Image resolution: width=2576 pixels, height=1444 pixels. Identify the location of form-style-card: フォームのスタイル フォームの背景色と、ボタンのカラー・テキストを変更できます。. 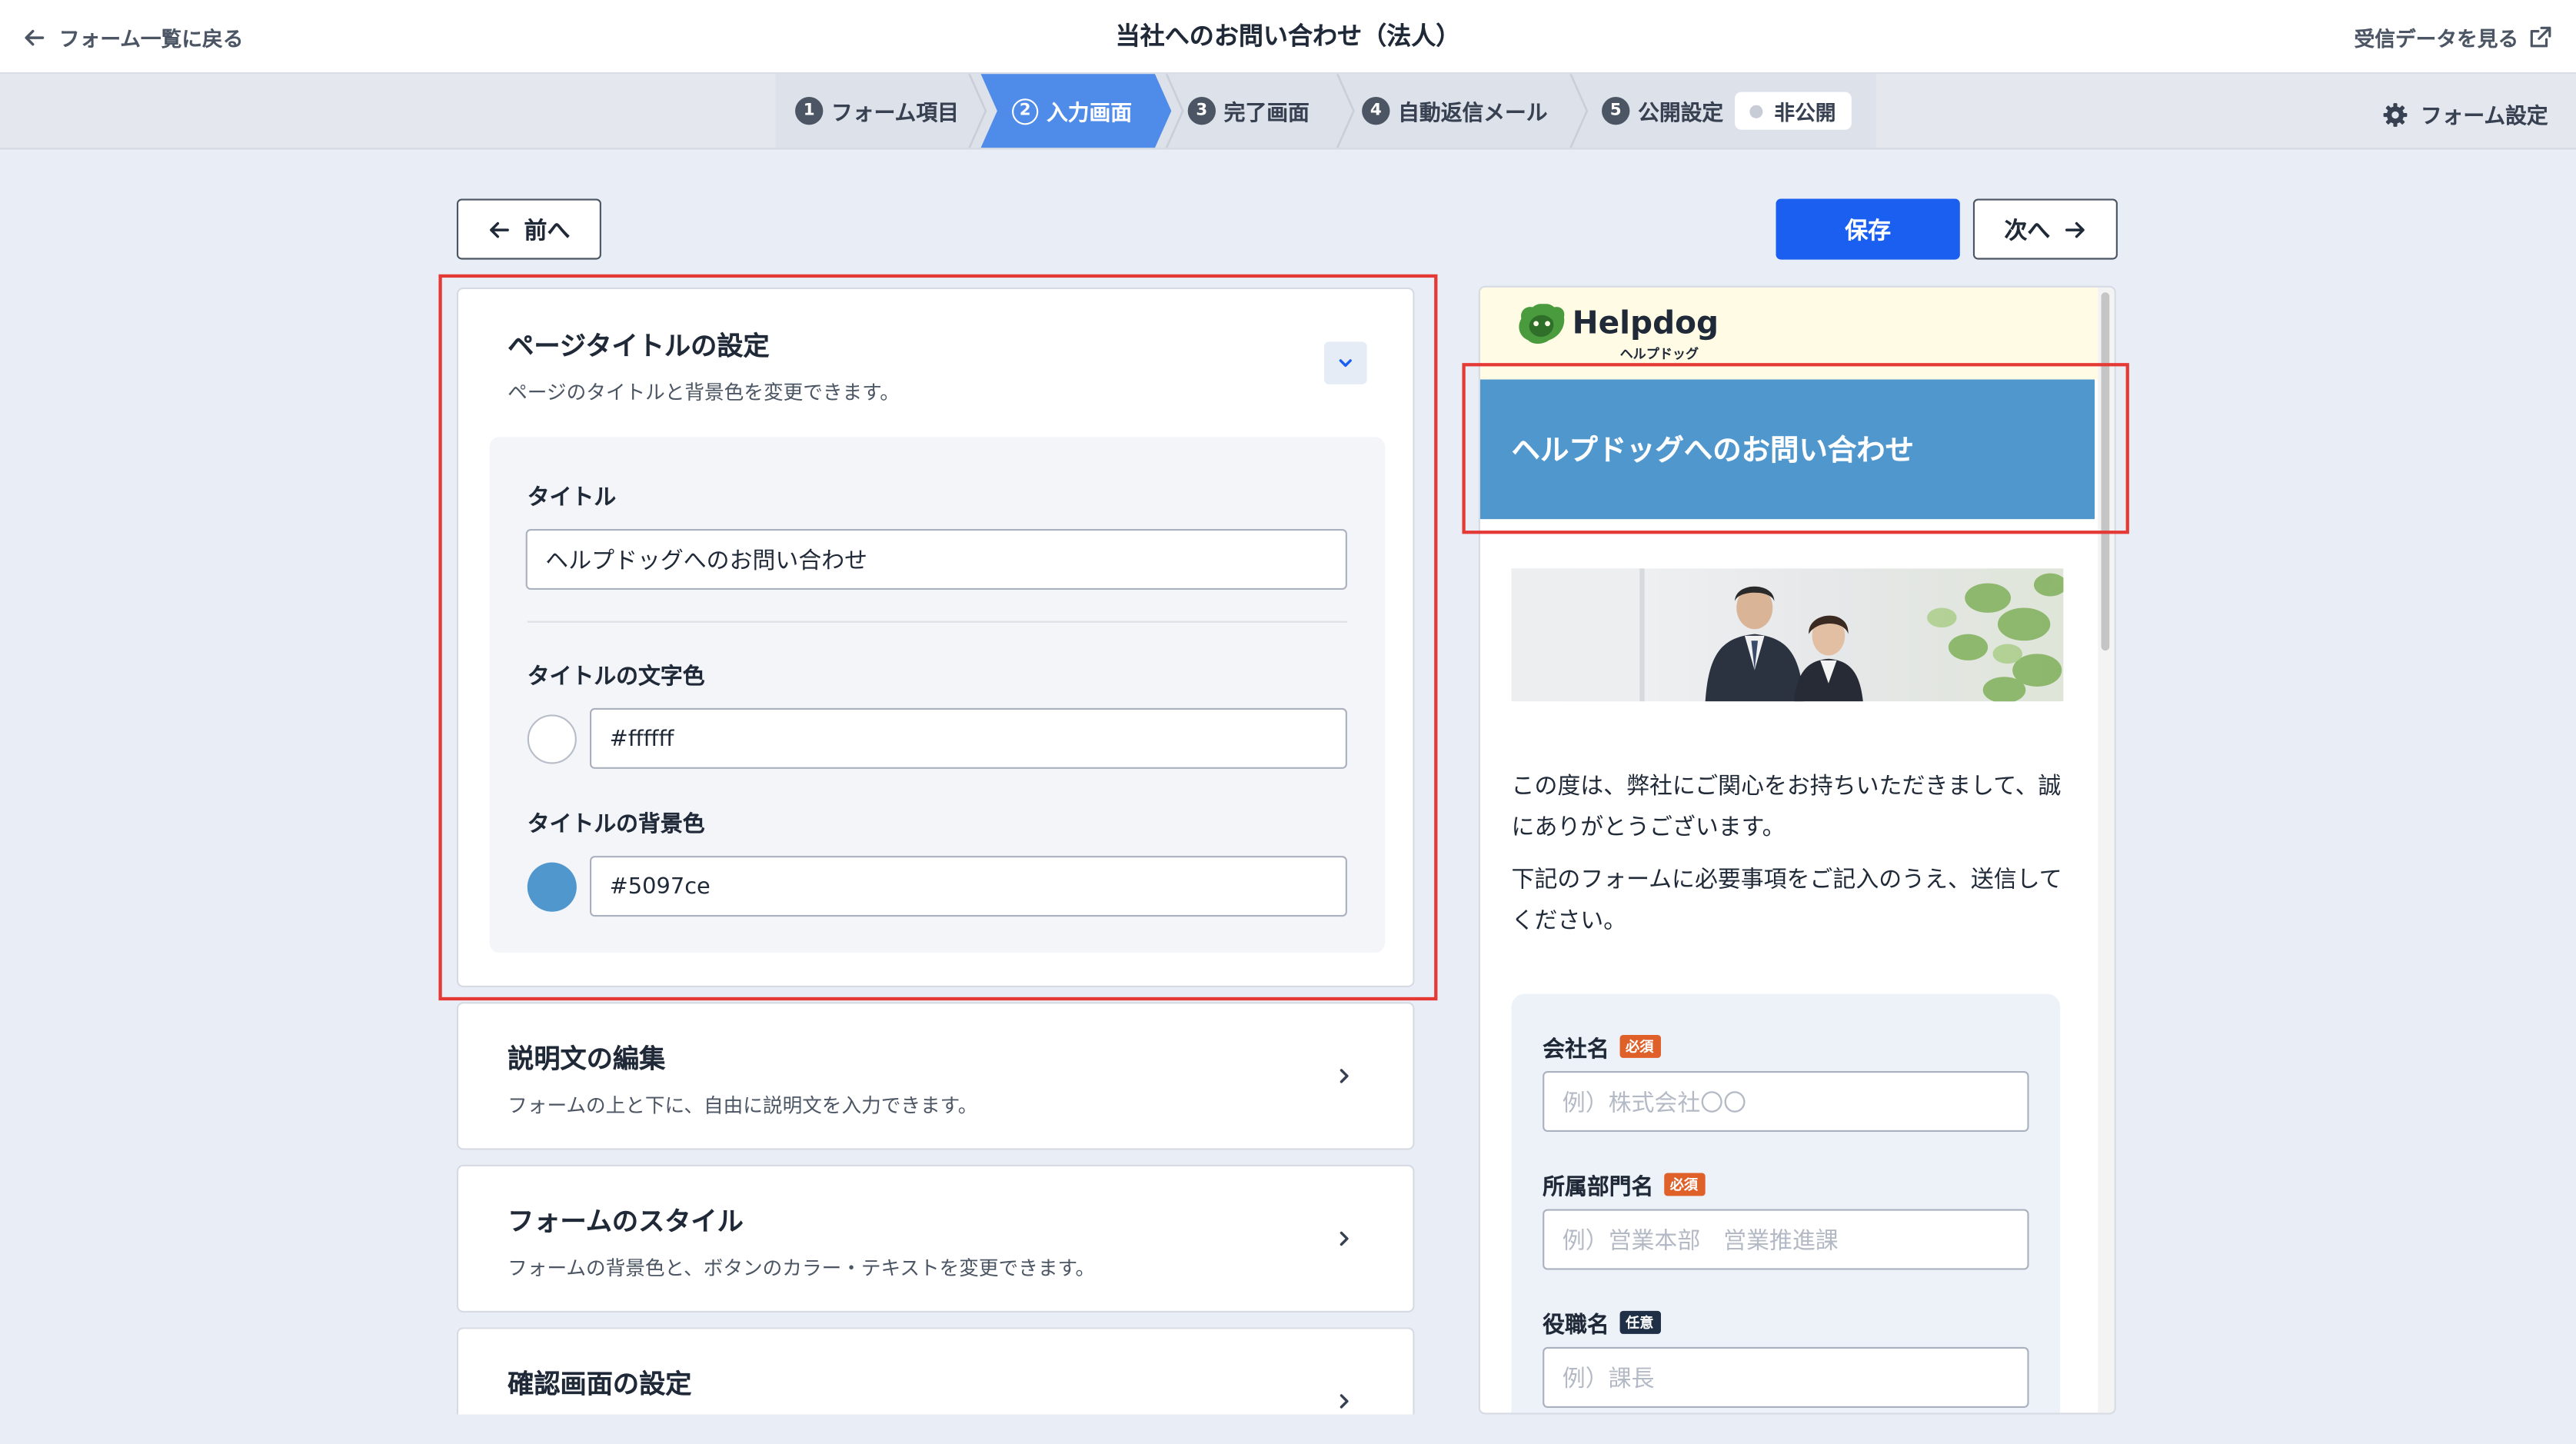
(935, 1238).